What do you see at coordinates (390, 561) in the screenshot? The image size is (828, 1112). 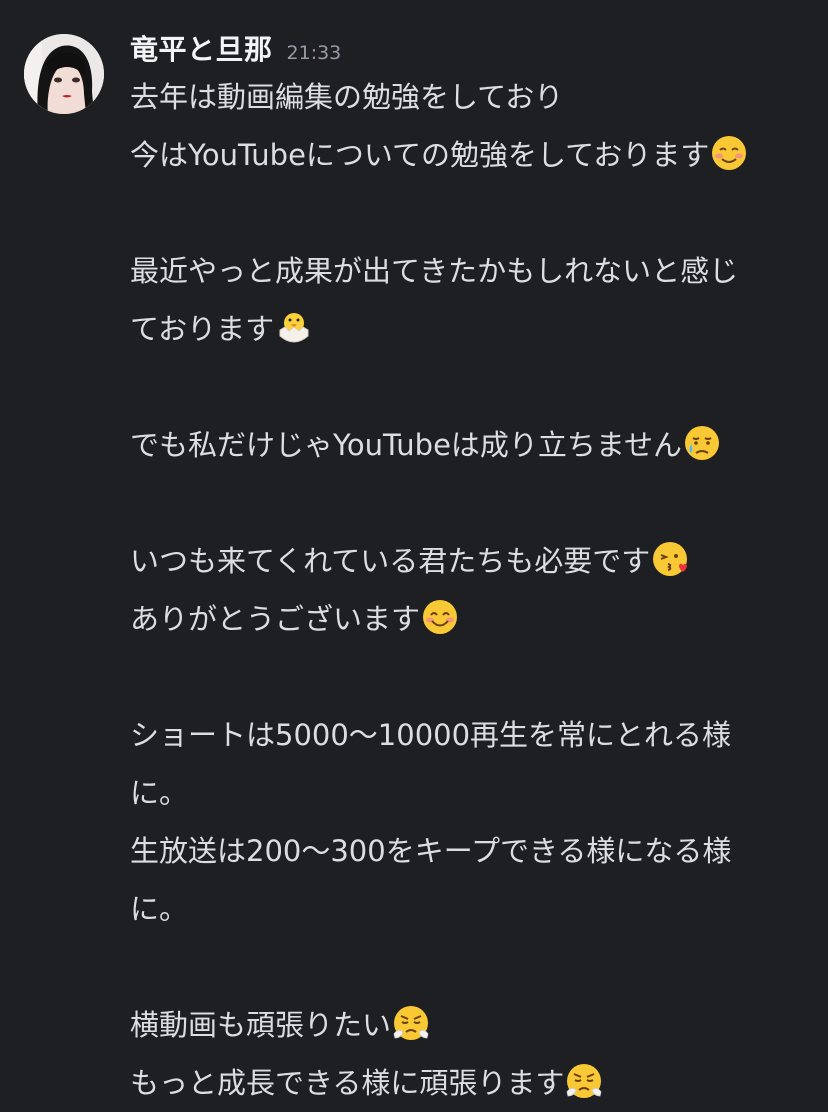 I see `message-line-text: いつも来てくれている君たちも必要です` at bounding box center [390, 561].